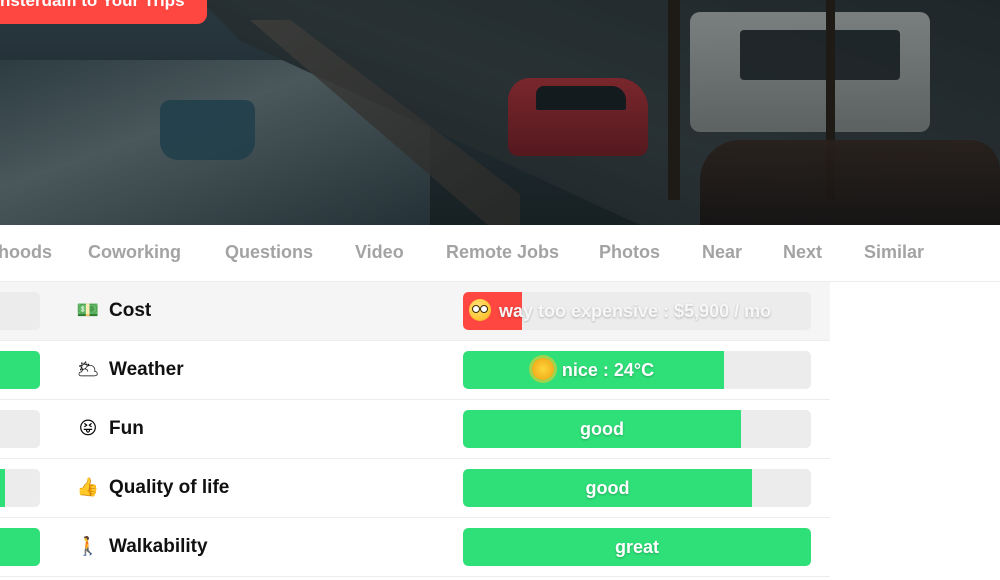 The width and height of the screenshot is (1000, 580). What do you see at coordinates (480, 310) in the screenshot?
I see `flushed-face-icon` at bounding box center [480, 310].